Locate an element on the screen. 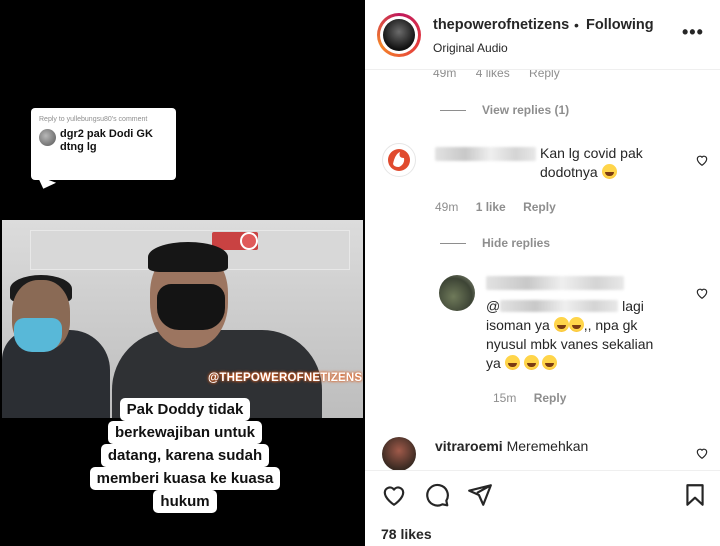 This screenshot has height=546, width=720. original-audio-link: Original Audio is located at coordinates (470, 48).